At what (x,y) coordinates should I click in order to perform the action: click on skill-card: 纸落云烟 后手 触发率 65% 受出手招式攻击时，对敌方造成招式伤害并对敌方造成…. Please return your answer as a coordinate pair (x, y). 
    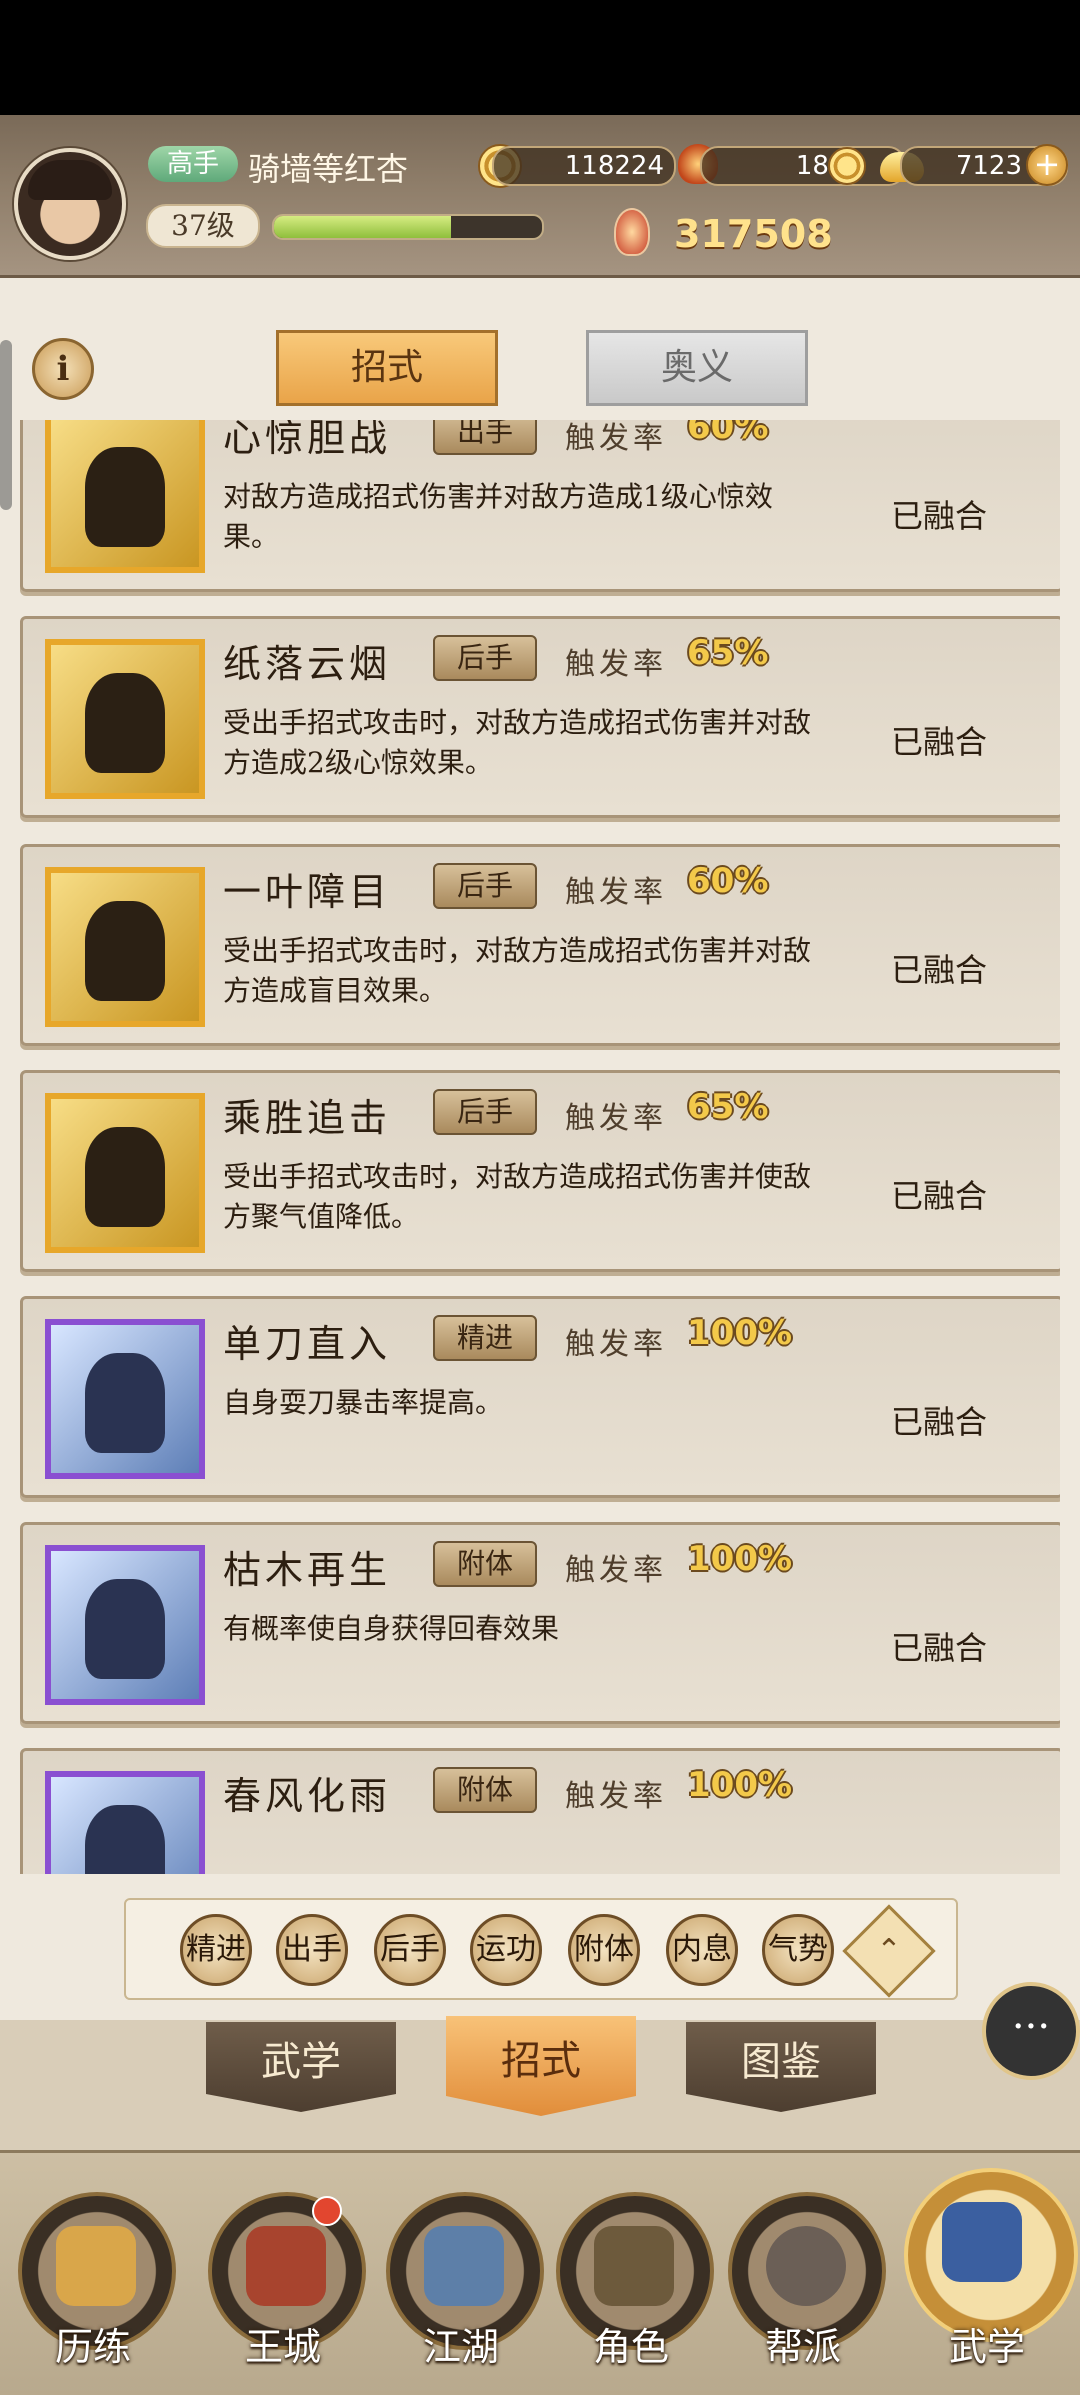
    Looking at the image, I should click on (540, 717).